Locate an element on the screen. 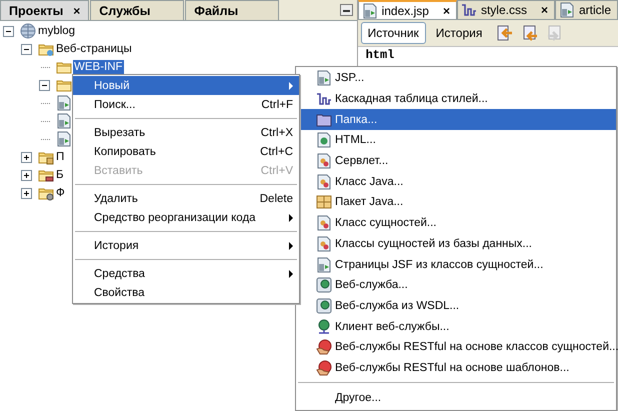 This screenshot has height=411, width=618. minimize-button is located at coordinates (346, 10).